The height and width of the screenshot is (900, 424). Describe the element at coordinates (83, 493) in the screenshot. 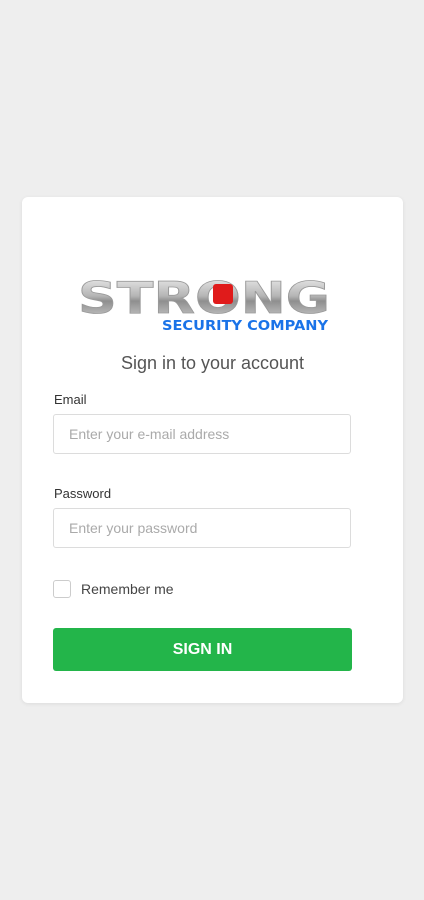

I see `password-label: Password` at that location.